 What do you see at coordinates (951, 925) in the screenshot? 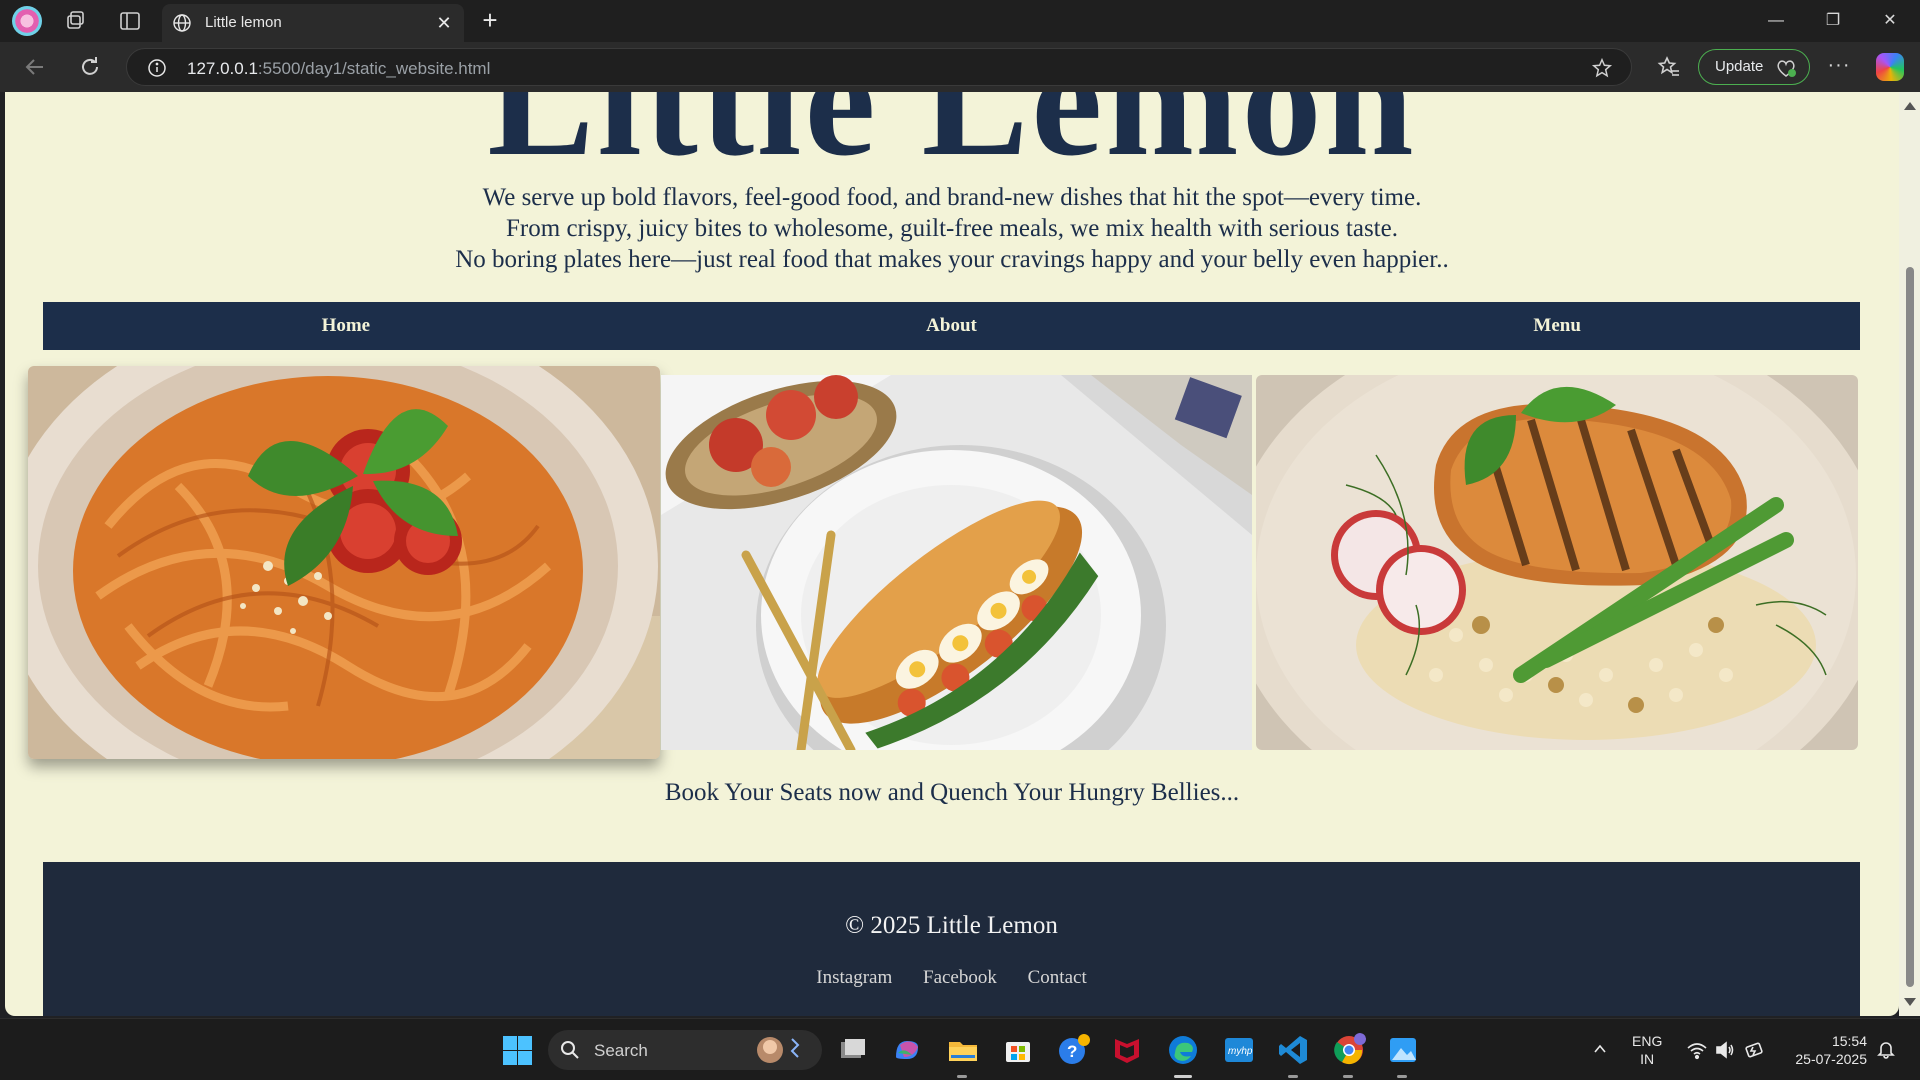
I see `copyright-text: © 2025 Little Lemon` at bounding box center [951, 925].